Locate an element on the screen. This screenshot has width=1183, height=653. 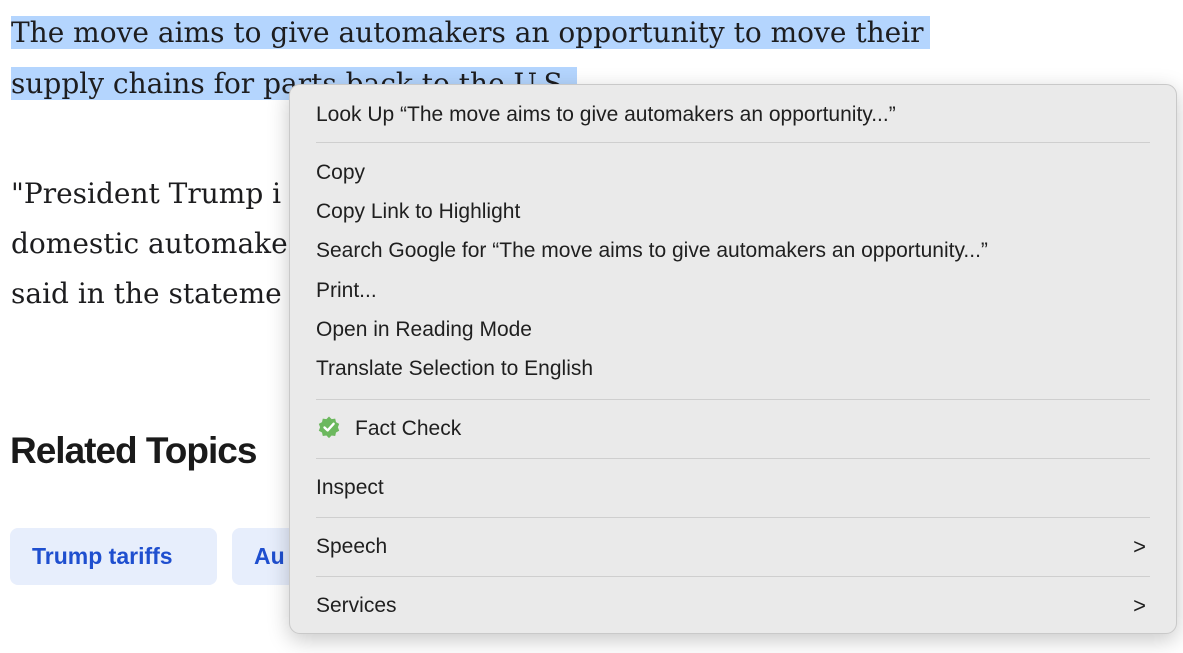
menu-item-services: Services > is located at coordinates (733, 606).